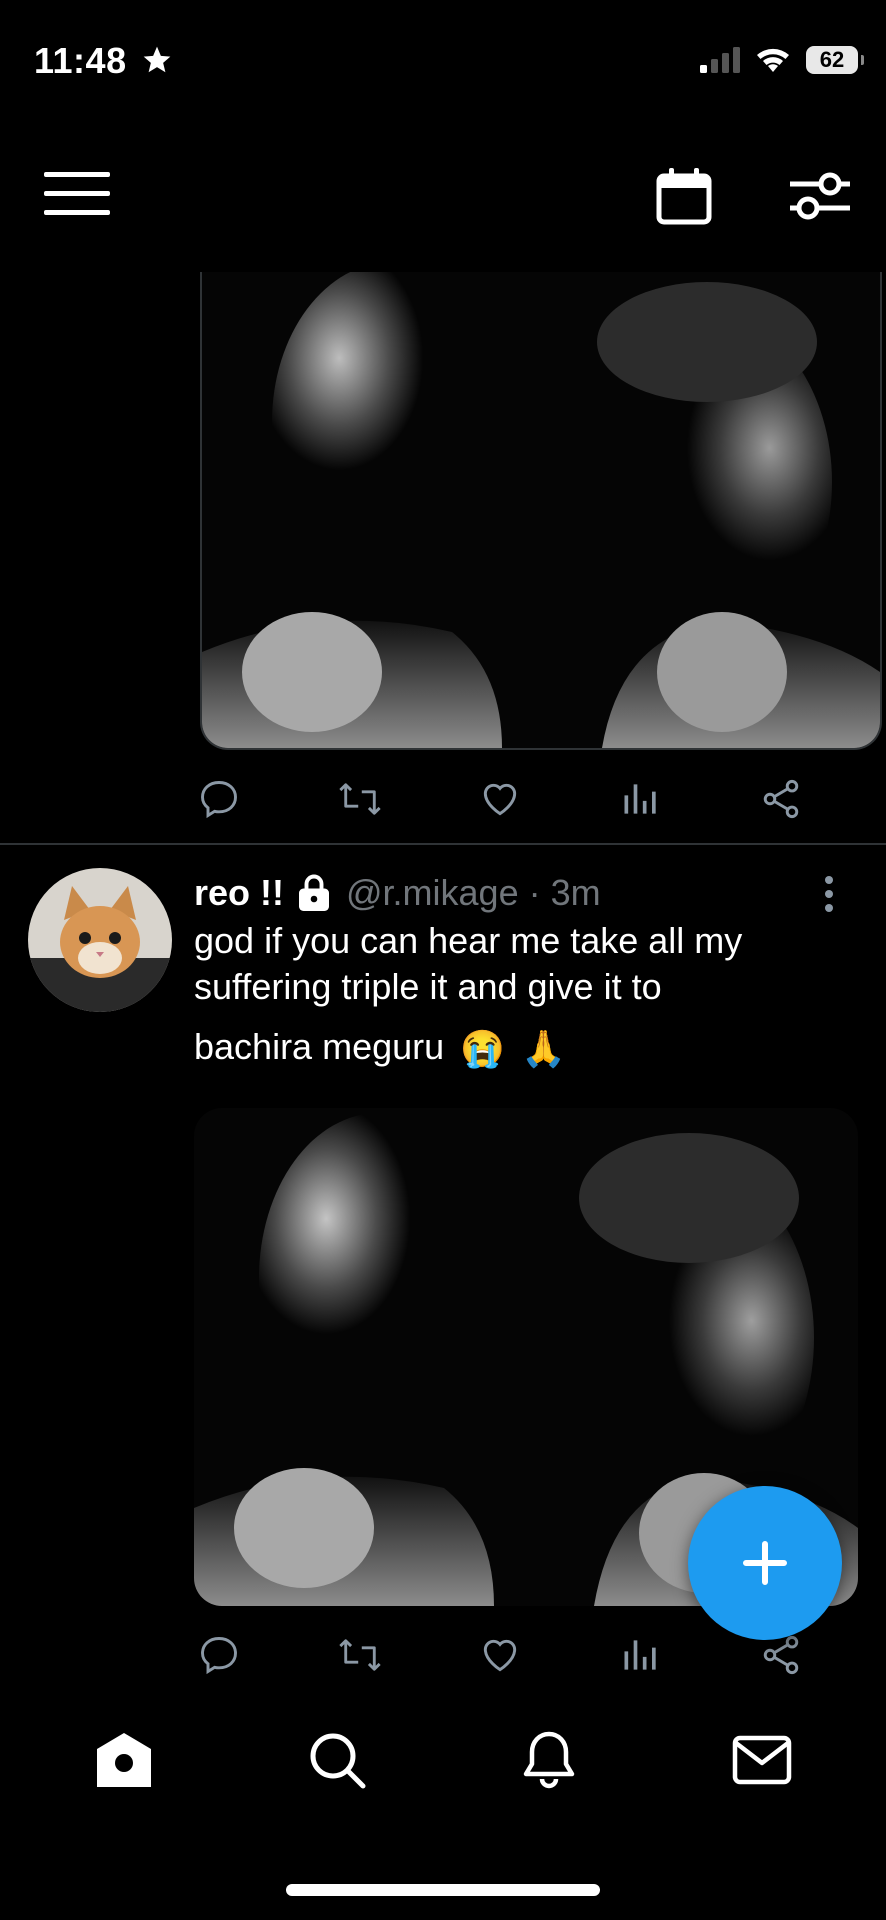 This screenshot has width=886, height=1920. I want to click on share-button, so click(781, 799).